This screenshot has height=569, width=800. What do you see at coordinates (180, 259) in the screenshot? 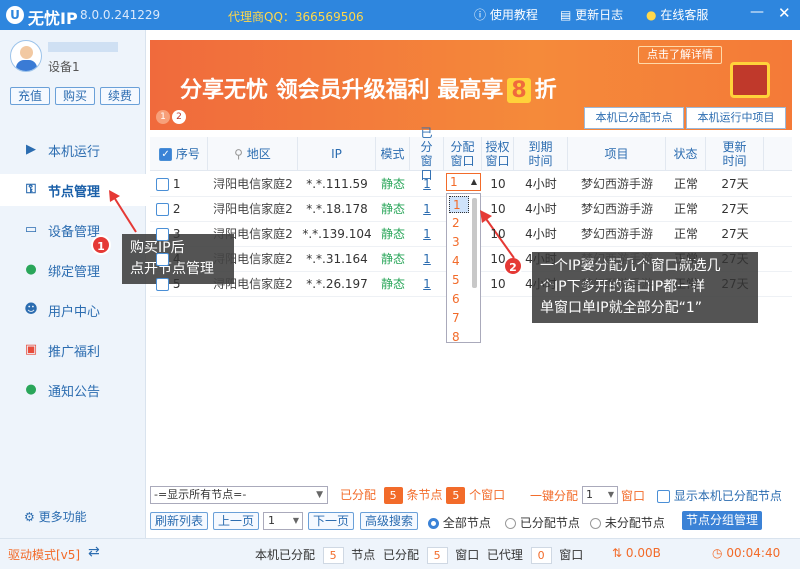
I see `cell-no: 4` at bounding box center [180, 259].